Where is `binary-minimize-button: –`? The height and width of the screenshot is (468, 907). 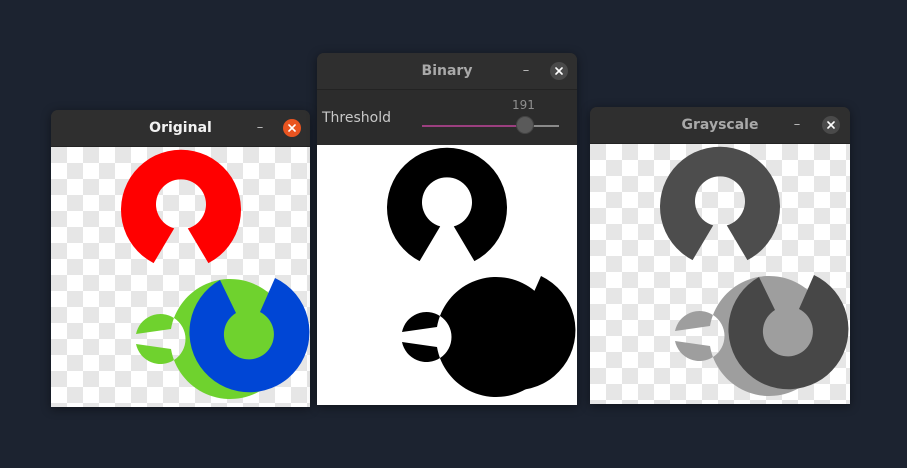 binary-minimize-button: – is located at coordinates (526, 71).